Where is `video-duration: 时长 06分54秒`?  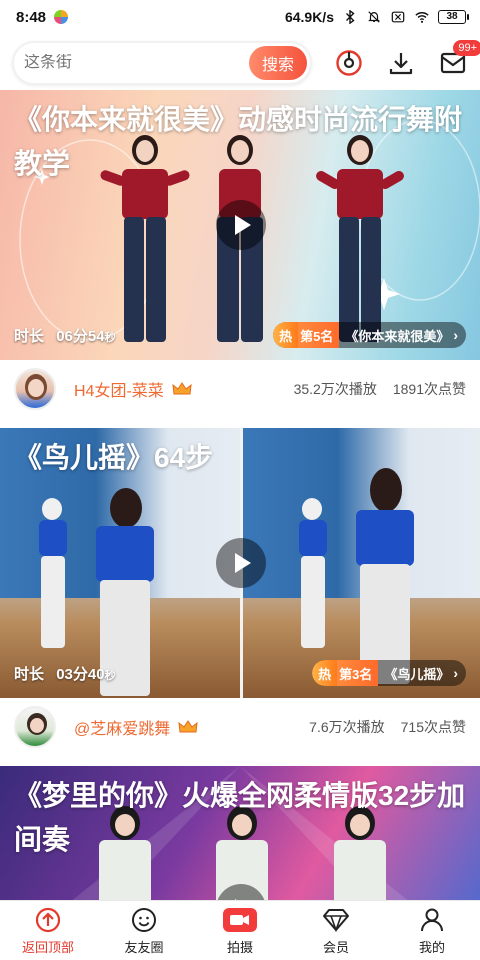
video-duration: 时长 06分54秒 is located at coordinates (65, 335).